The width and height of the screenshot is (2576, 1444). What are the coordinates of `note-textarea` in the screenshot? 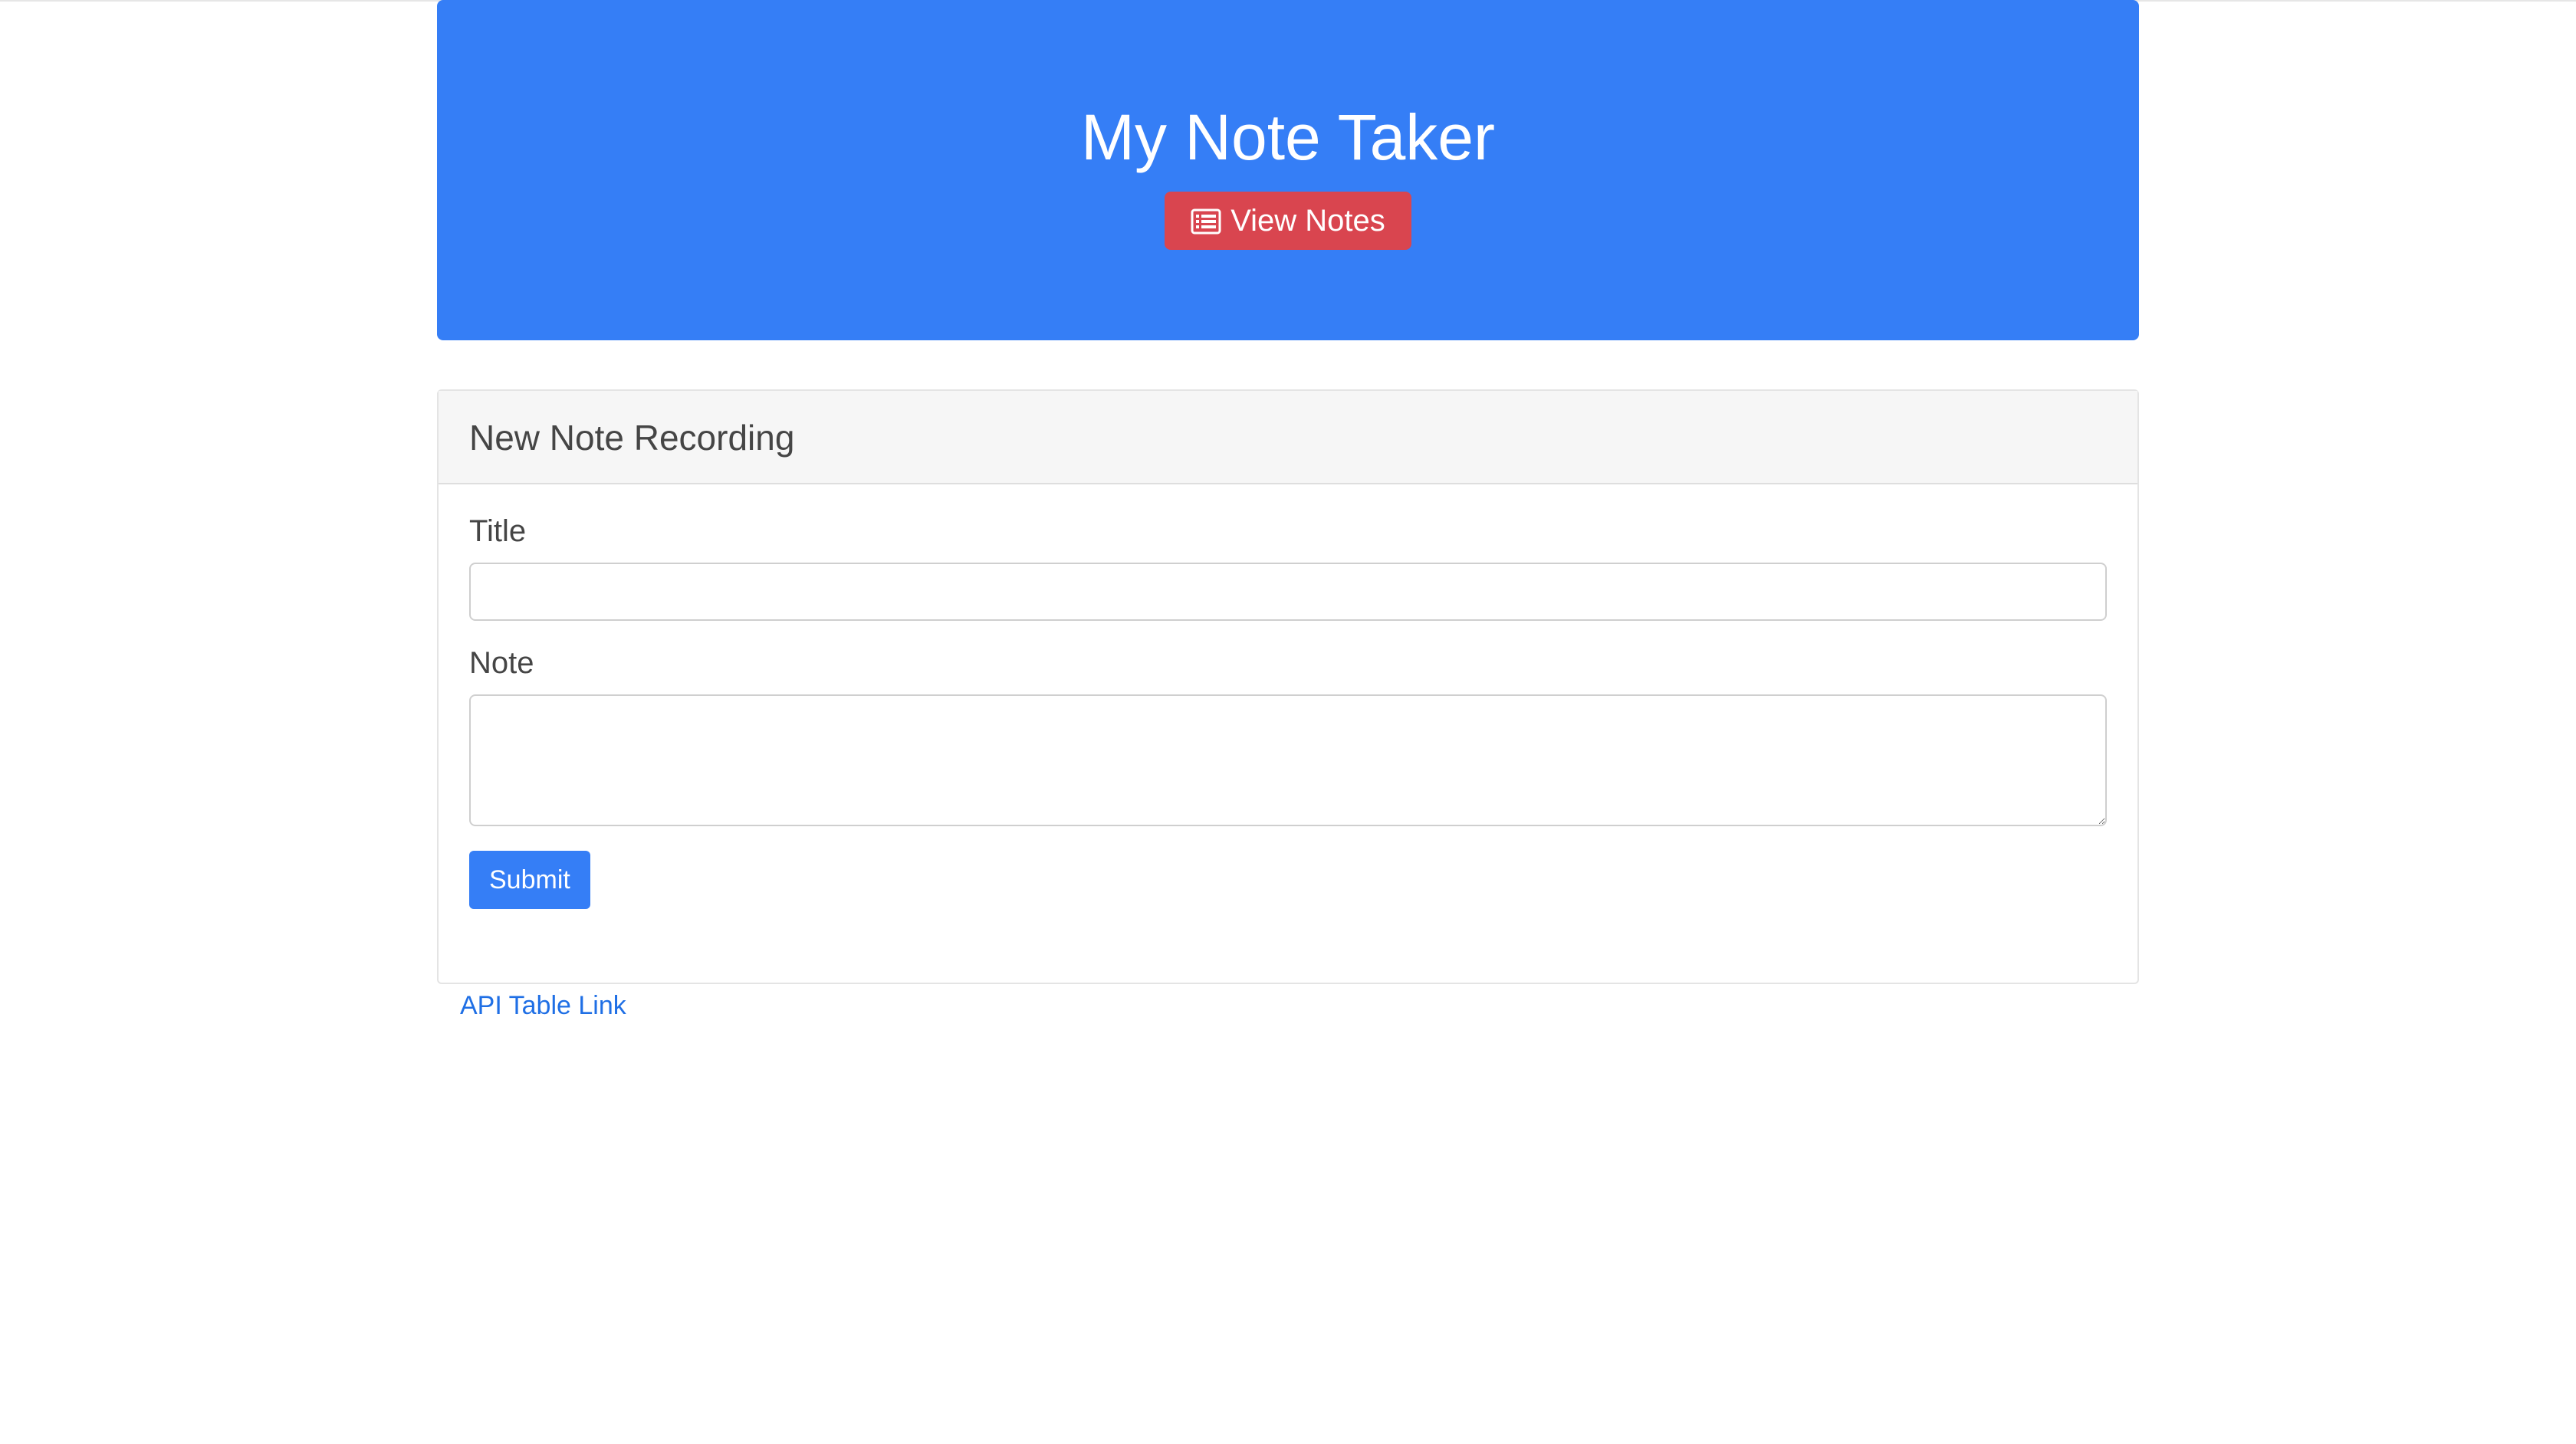 It's located at (1288, 760).